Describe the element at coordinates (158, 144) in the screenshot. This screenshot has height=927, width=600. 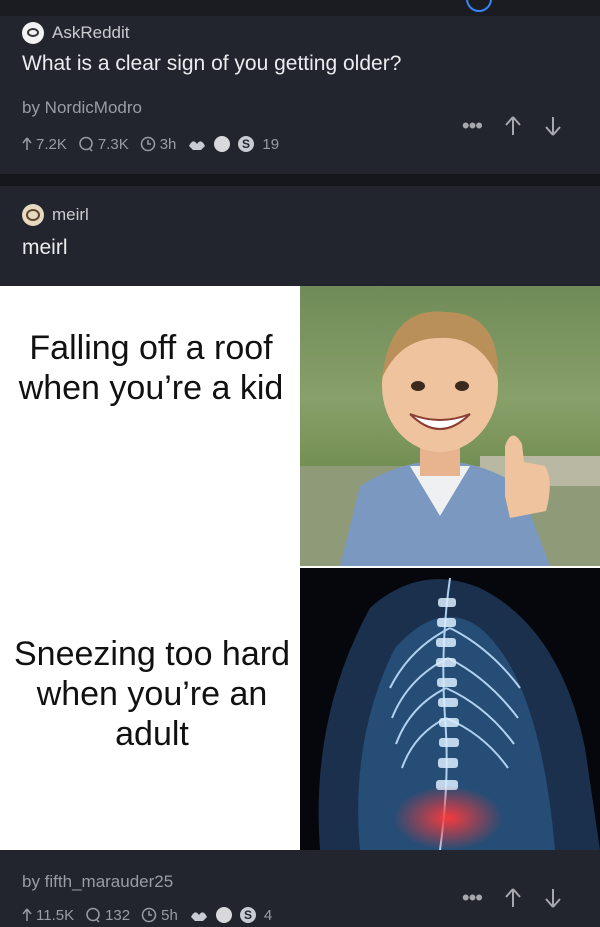
I see `age-stat: 3h` at that location.